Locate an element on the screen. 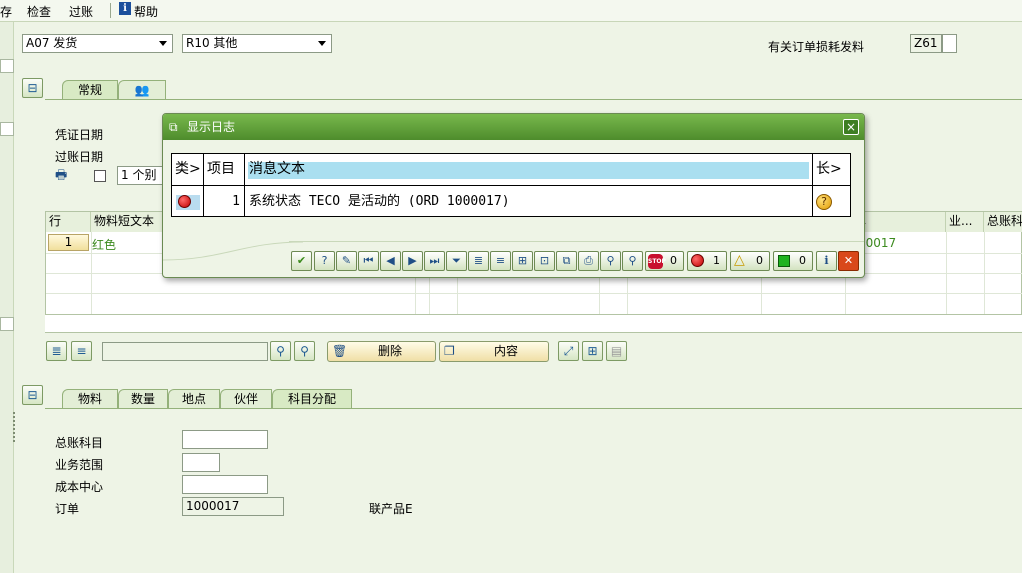 Image resolution: width=1022 pixels, height=573 pixels. col-header-highlight is located at coordinates (528, 170).